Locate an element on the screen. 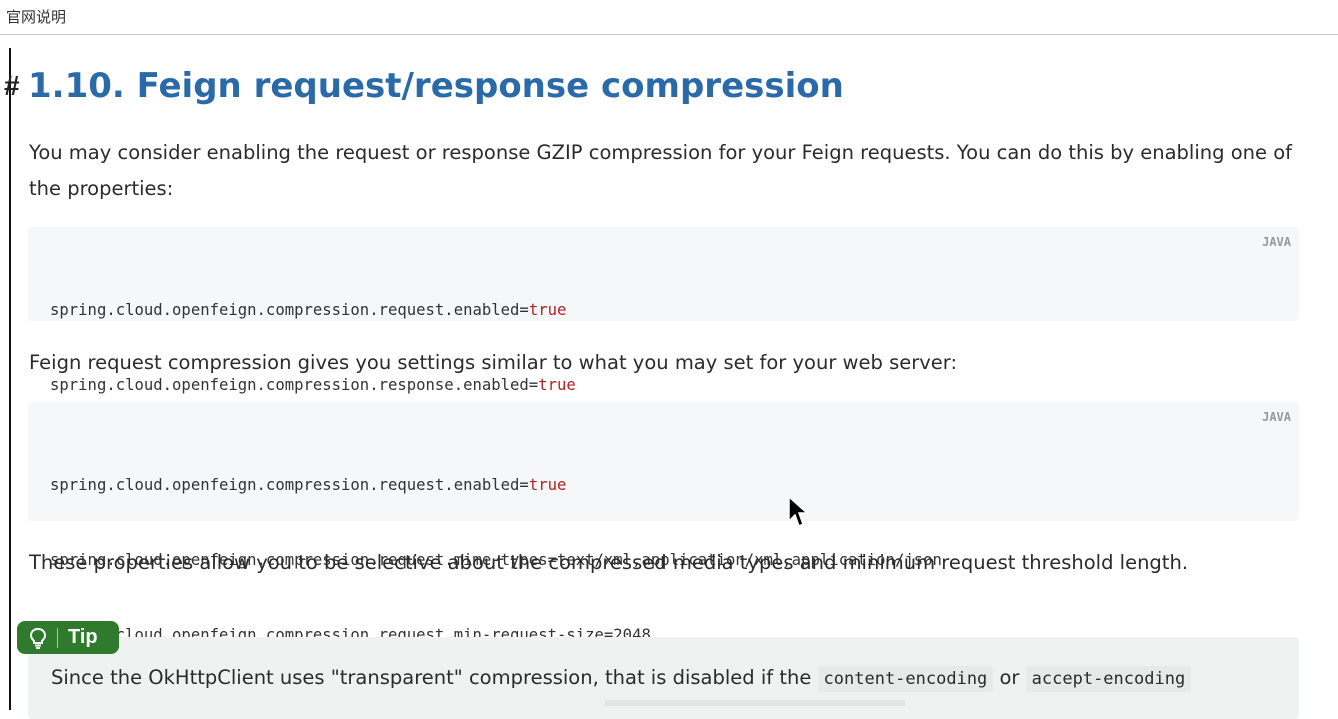 Image resolution: width=1338 pixels, height=719 pixels. left-border-line is located at coordinates (10, 379).